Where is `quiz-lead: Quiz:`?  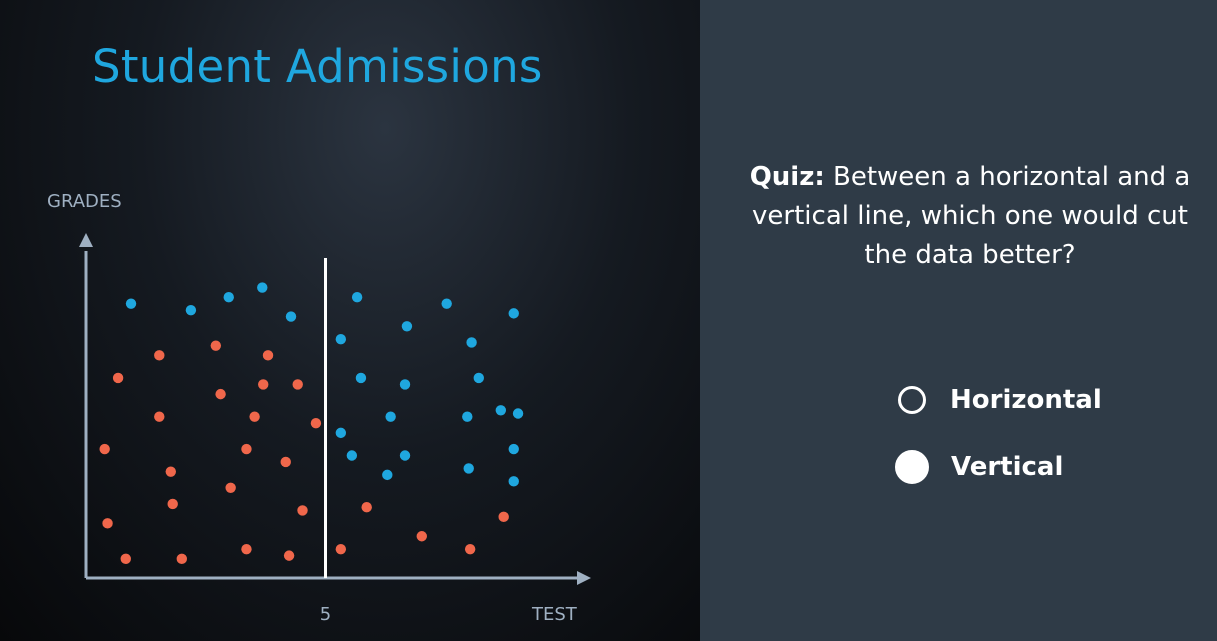
quiz-lead: Quiz: is located at coordinates (787, 177).